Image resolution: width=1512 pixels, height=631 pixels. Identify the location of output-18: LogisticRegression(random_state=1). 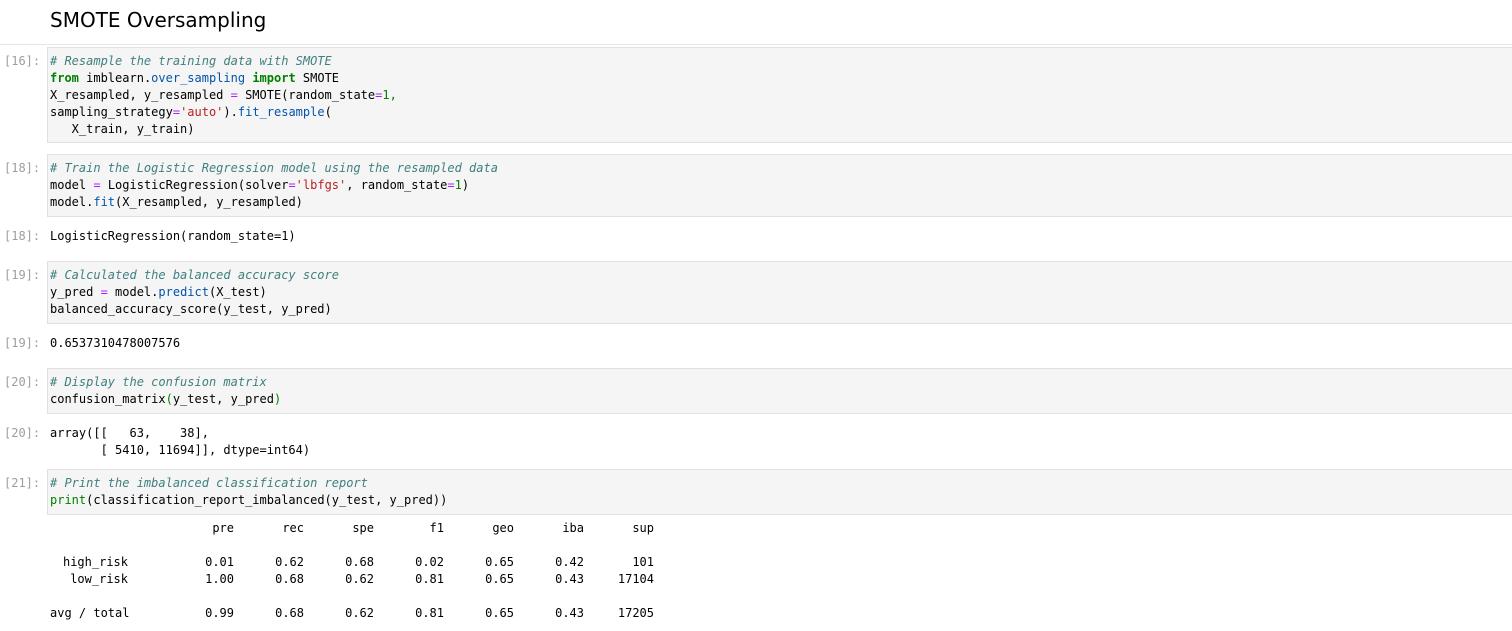
(173, 236).